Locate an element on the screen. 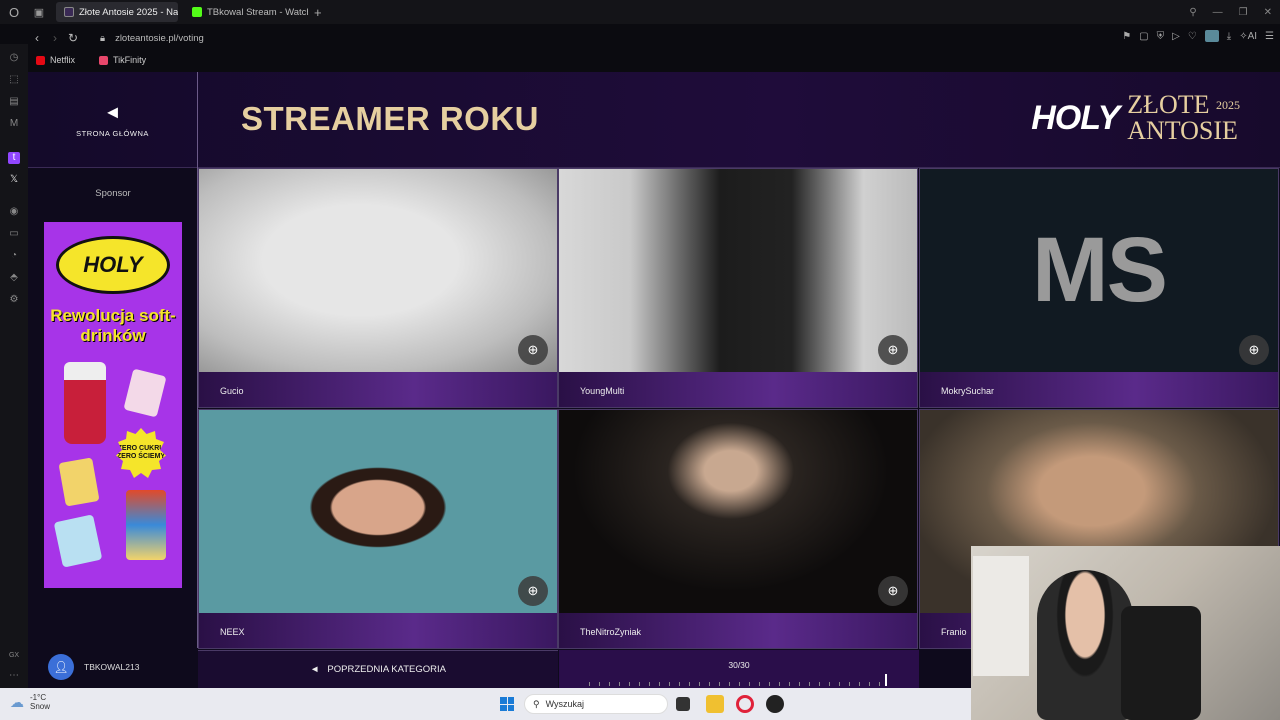 The width and height of the screenshot is (1280, 720). bookmark-label: TikFinity is located at coordinates (130, 60).